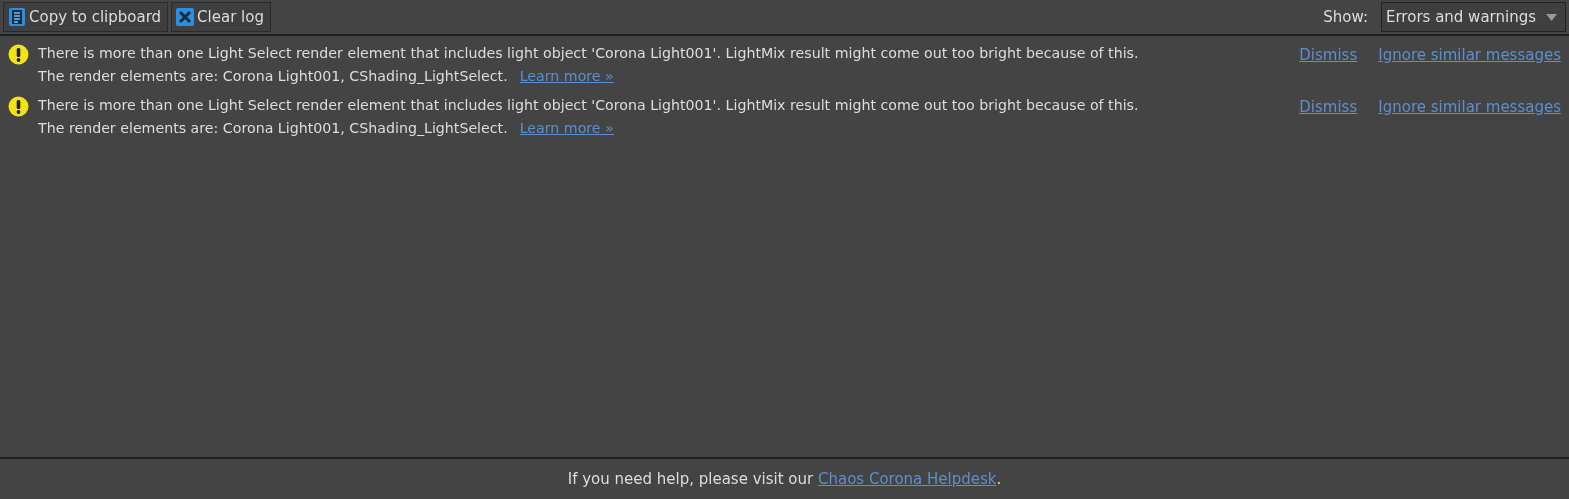  I want to click on clipboard-icon, so click(17, 17).